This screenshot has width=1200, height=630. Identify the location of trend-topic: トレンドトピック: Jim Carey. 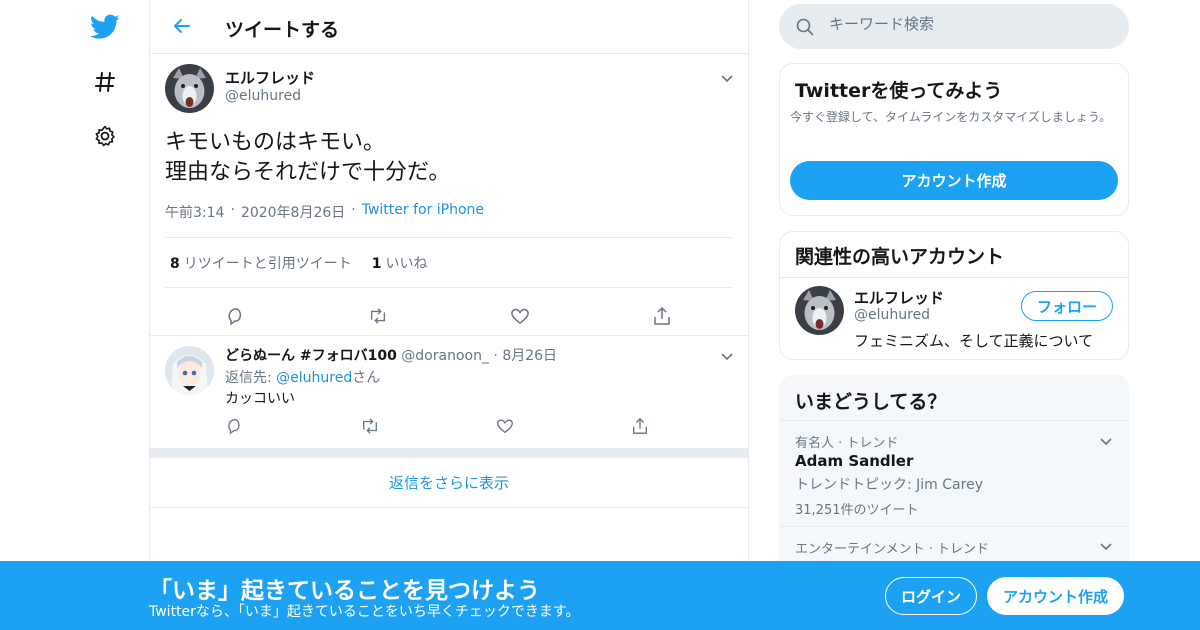
(889, 484).